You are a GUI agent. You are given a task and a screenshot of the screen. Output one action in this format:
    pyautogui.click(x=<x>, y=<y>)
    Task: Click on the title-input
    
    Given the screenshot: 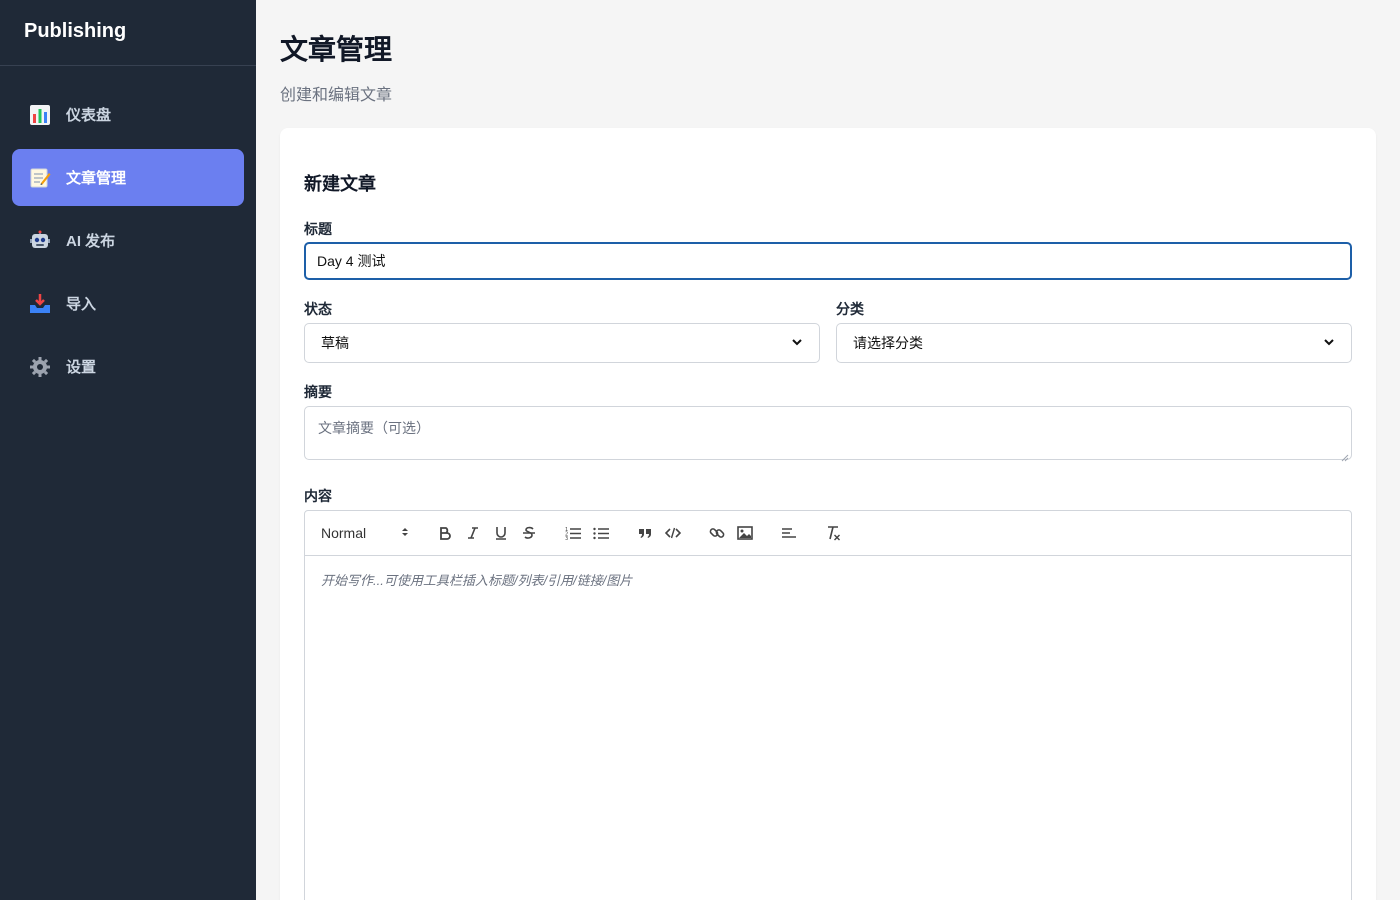 What is the action you would take?
    pyautogui.click(x=828, y=261)
    